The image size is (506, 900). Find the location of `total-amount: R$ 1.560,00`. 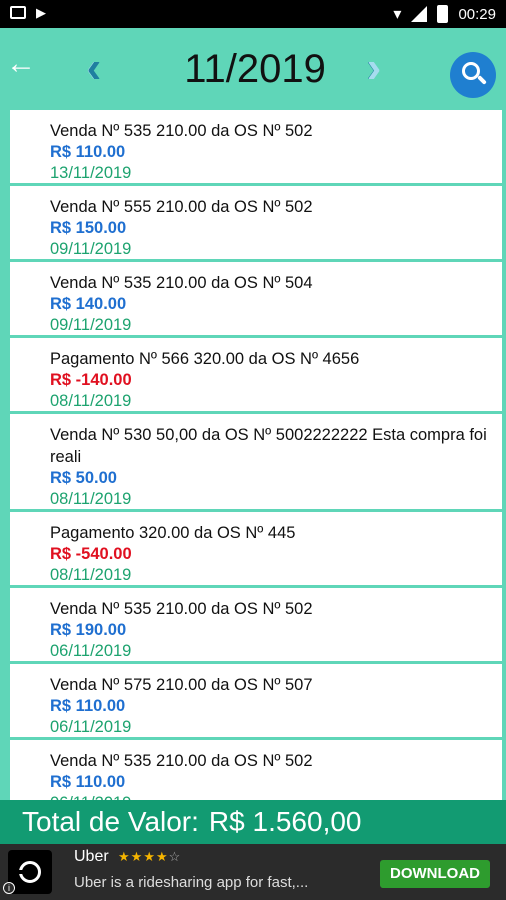

total-amount: R$ 1.560,00 is located at coordinates (285, 821).